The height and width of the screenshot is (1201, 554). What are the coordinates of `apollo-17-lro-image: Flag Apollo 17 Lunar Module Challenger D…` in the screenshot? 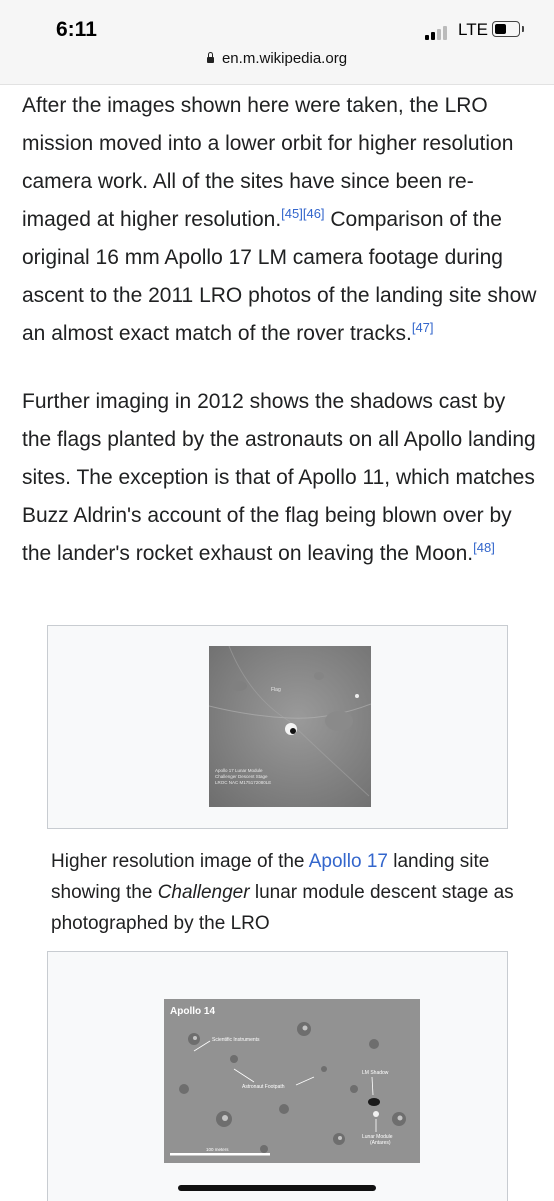 It's located at (290, 726).